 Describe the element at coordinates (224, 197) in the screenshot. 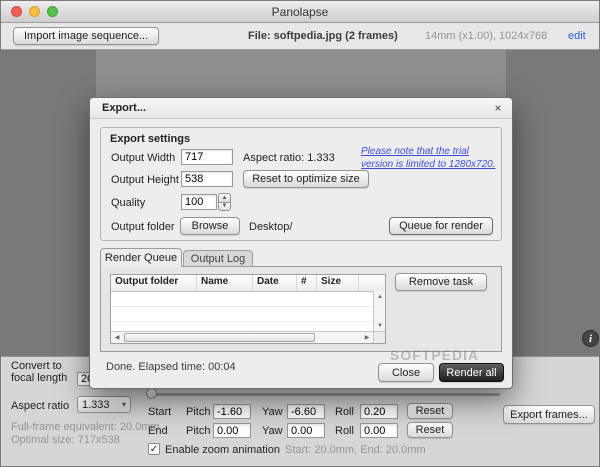

I see `stepper-up-icon: ▲` at that location.